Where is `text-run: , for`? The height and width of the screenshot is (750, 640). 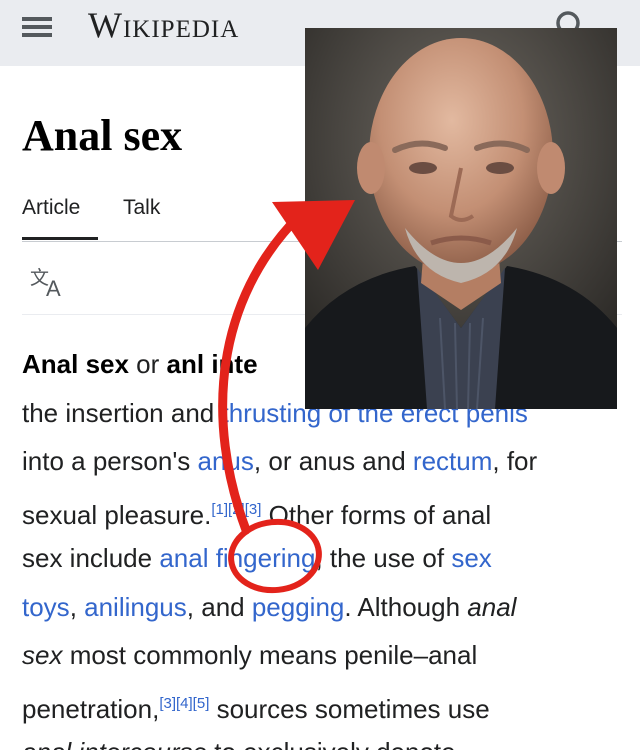 text-run: , for is located at coordinates (515, 461).